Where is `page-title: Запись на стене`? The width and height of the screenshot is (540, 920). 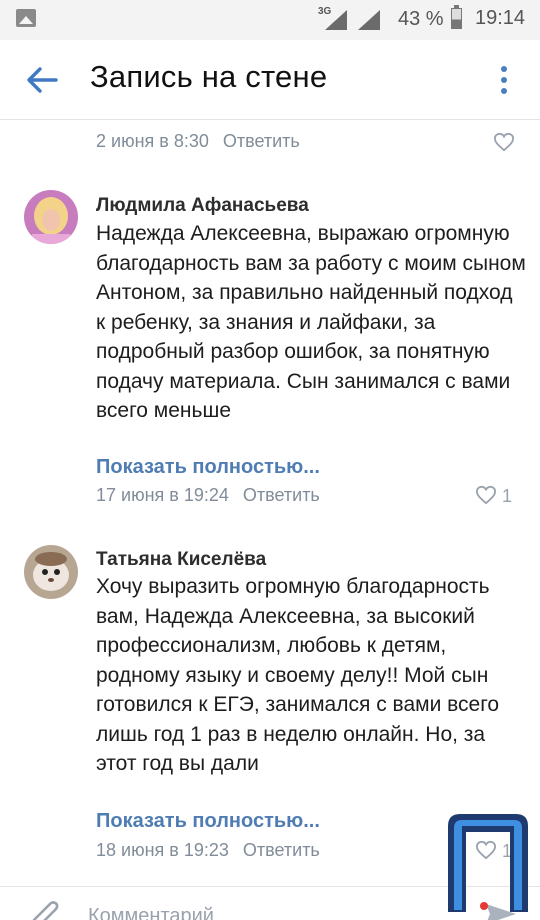 page-title: Запись на стене is located at coordinates (209, 76).